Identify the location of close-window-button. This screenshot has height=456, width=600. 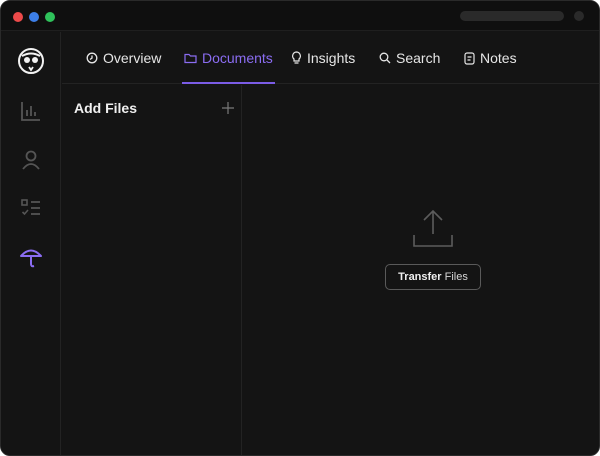
(18, 17).